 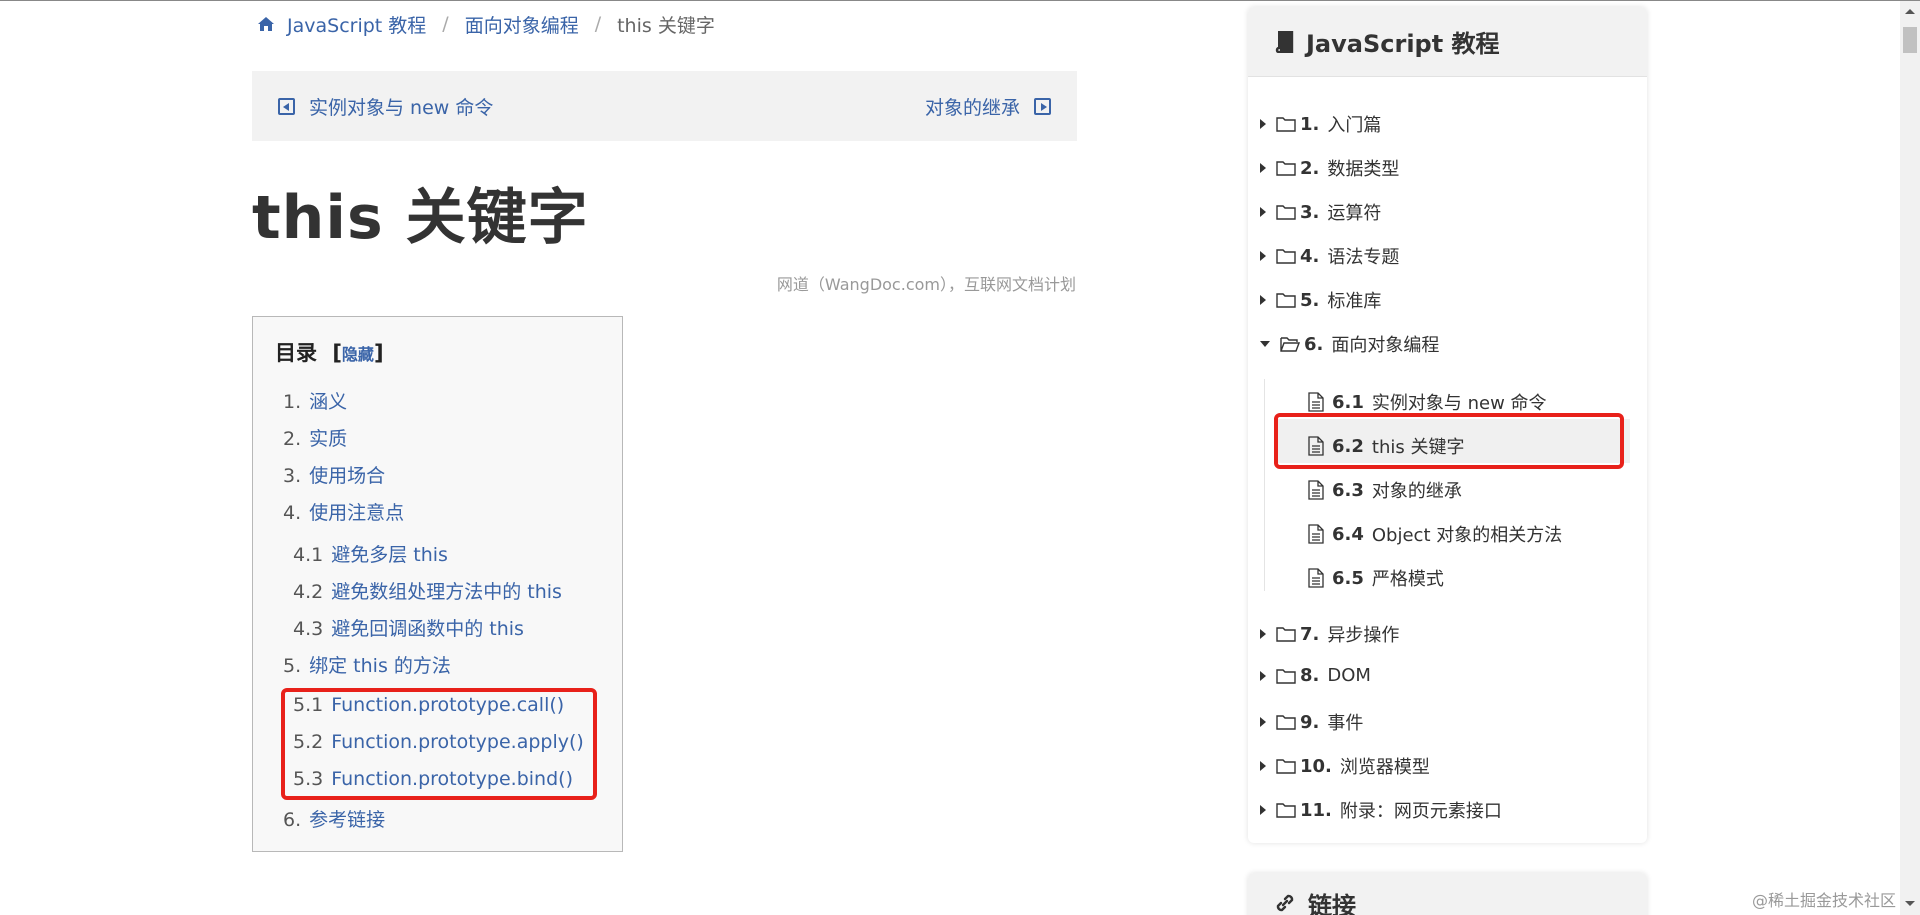 I want to click on folder-open-icon, so click(x=1290, y=344).